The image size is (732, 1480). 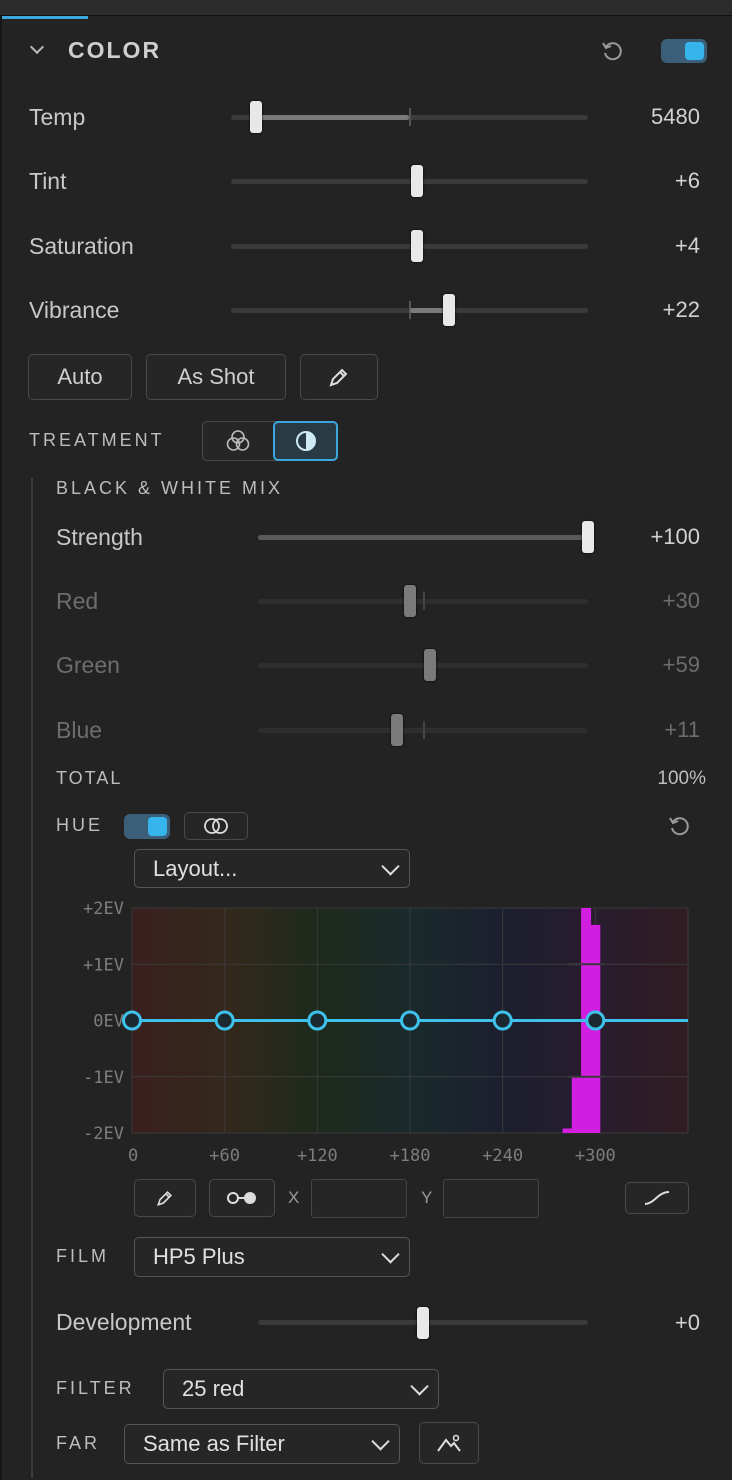 I want to click on y-input, so click(x=491, y=1198).